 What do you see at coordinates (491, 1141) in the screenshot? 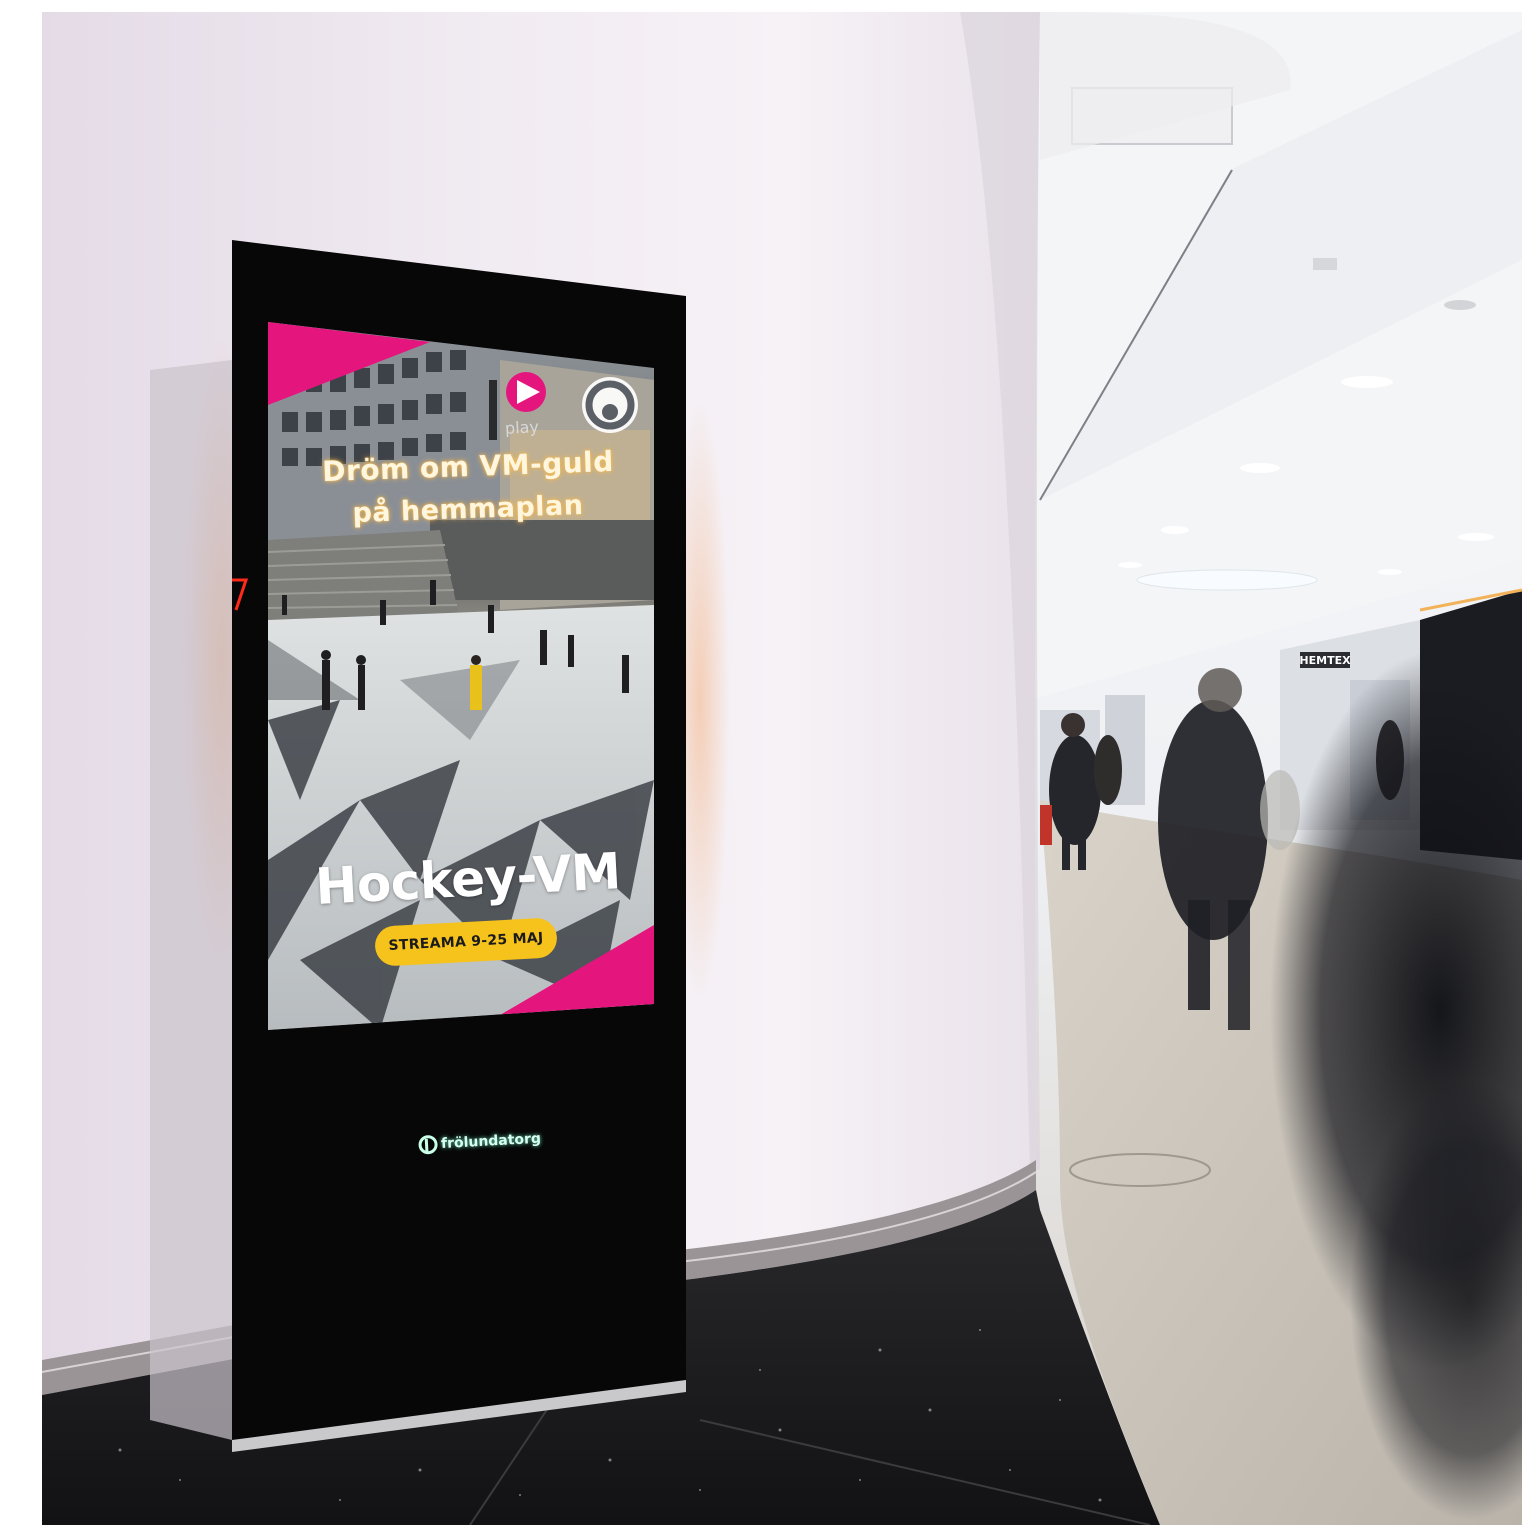
I see `venue-logo-text: frölundatorg` at bounding box center [491, 1141].